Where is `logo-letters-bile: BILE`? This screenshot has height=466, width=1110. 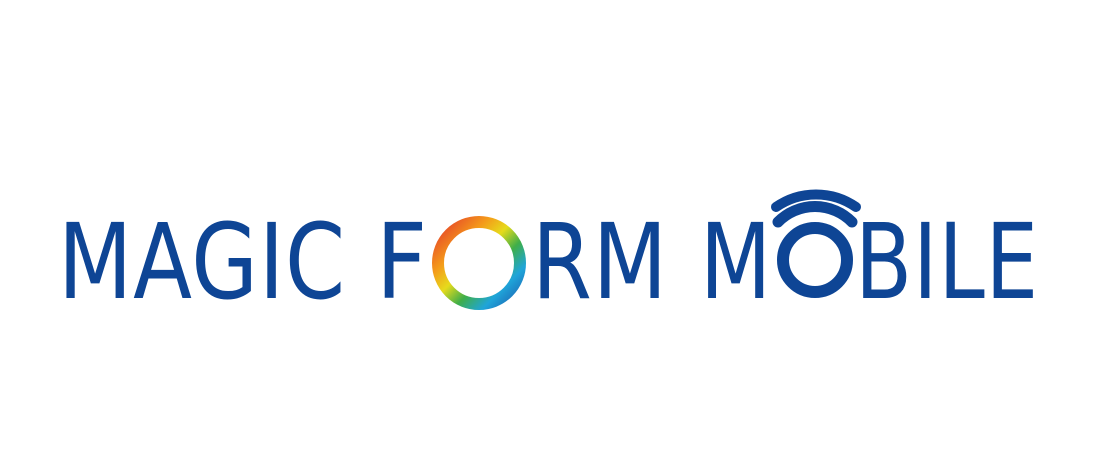 logo-letters-bile: BILE is located at coordinates (947, 262).